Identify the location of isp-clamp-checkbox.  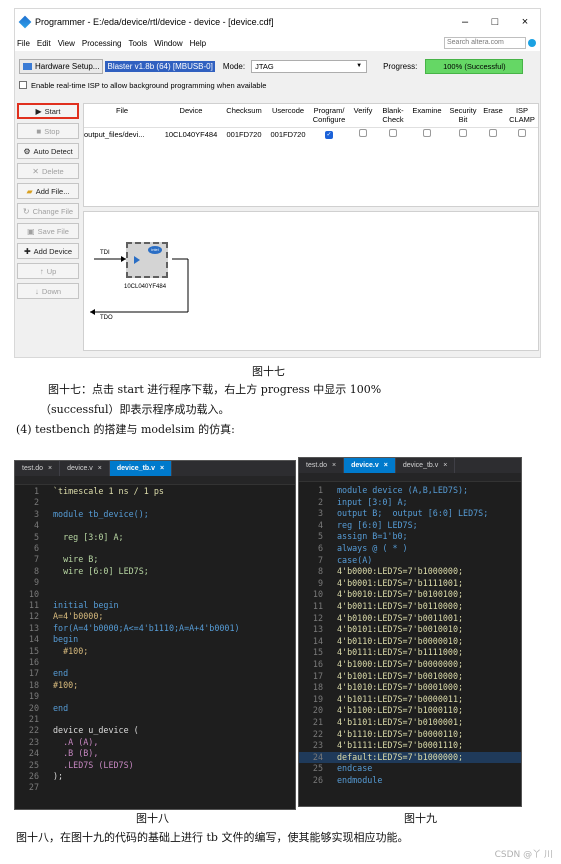
(522, 133).